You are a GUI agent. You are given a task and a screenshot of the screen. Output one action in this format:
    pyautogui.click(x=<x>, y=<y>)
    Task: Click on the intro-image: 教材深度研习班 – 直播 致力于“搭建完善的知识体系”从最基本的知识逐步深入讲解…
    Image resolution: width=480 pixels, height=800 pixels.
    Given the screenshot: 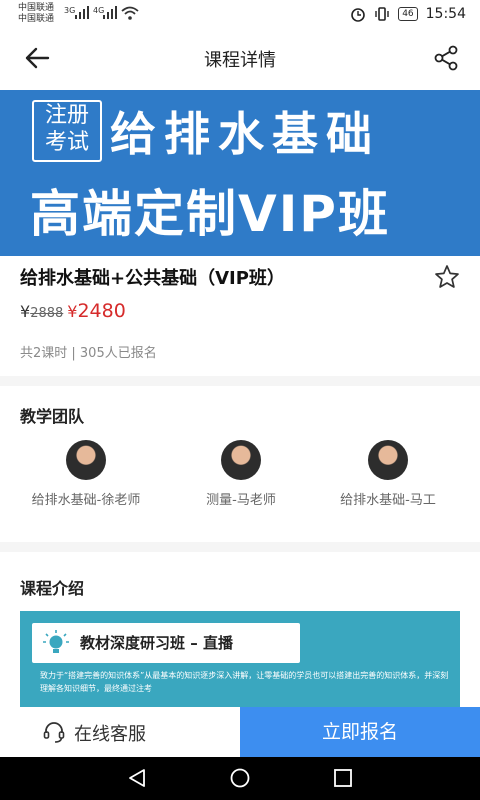 What is the action you would take?
    pyautogui.click(x=240, y=659)
    